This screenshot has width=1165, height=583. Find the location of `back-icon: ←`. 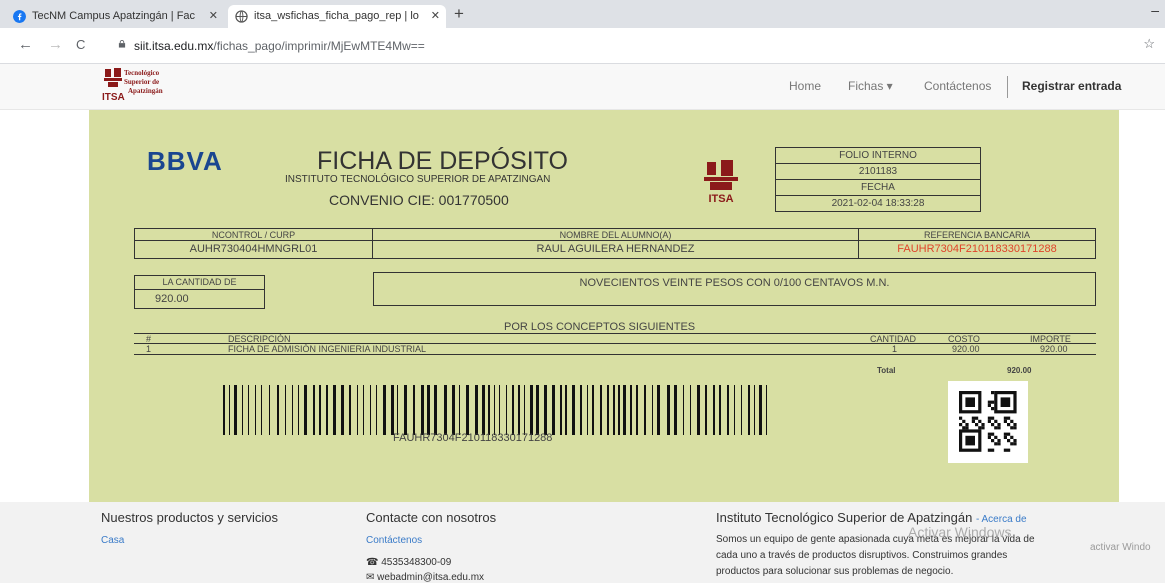

back-icon: ← is located at coordinates (25, 44).